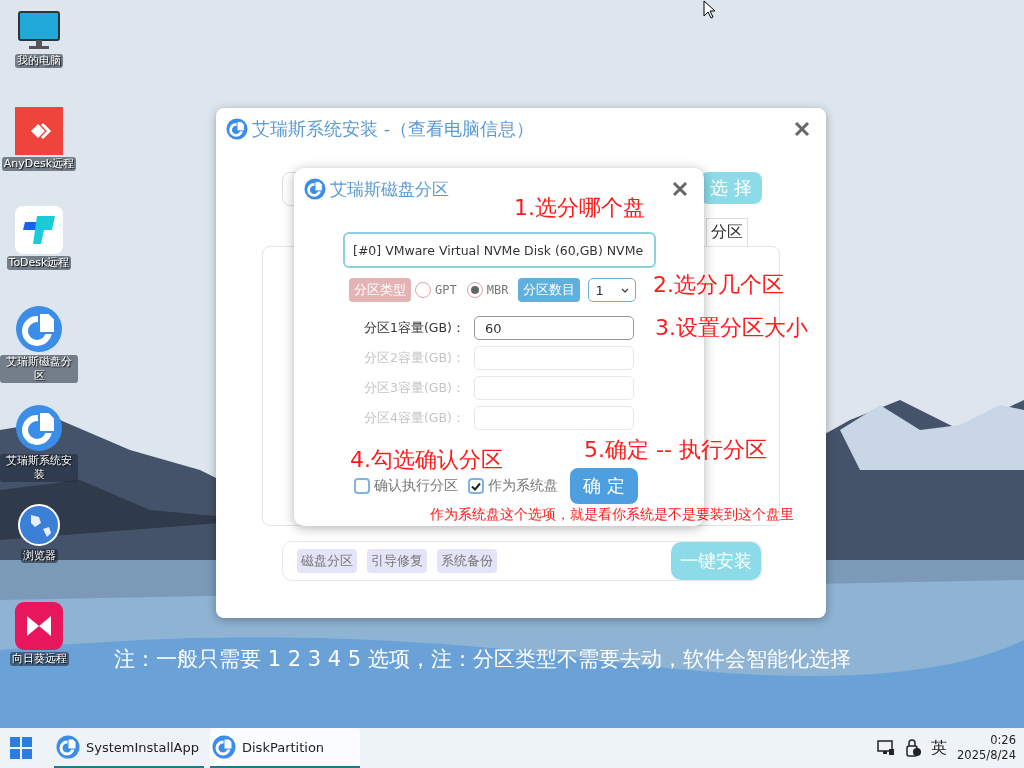 The height and width of the screenshot is (768, 1024). What do you see at coordinates (523, 486) in the screenshot?
I see `checkbox-label: 作为系统盘` at bounding box center [523, 486].